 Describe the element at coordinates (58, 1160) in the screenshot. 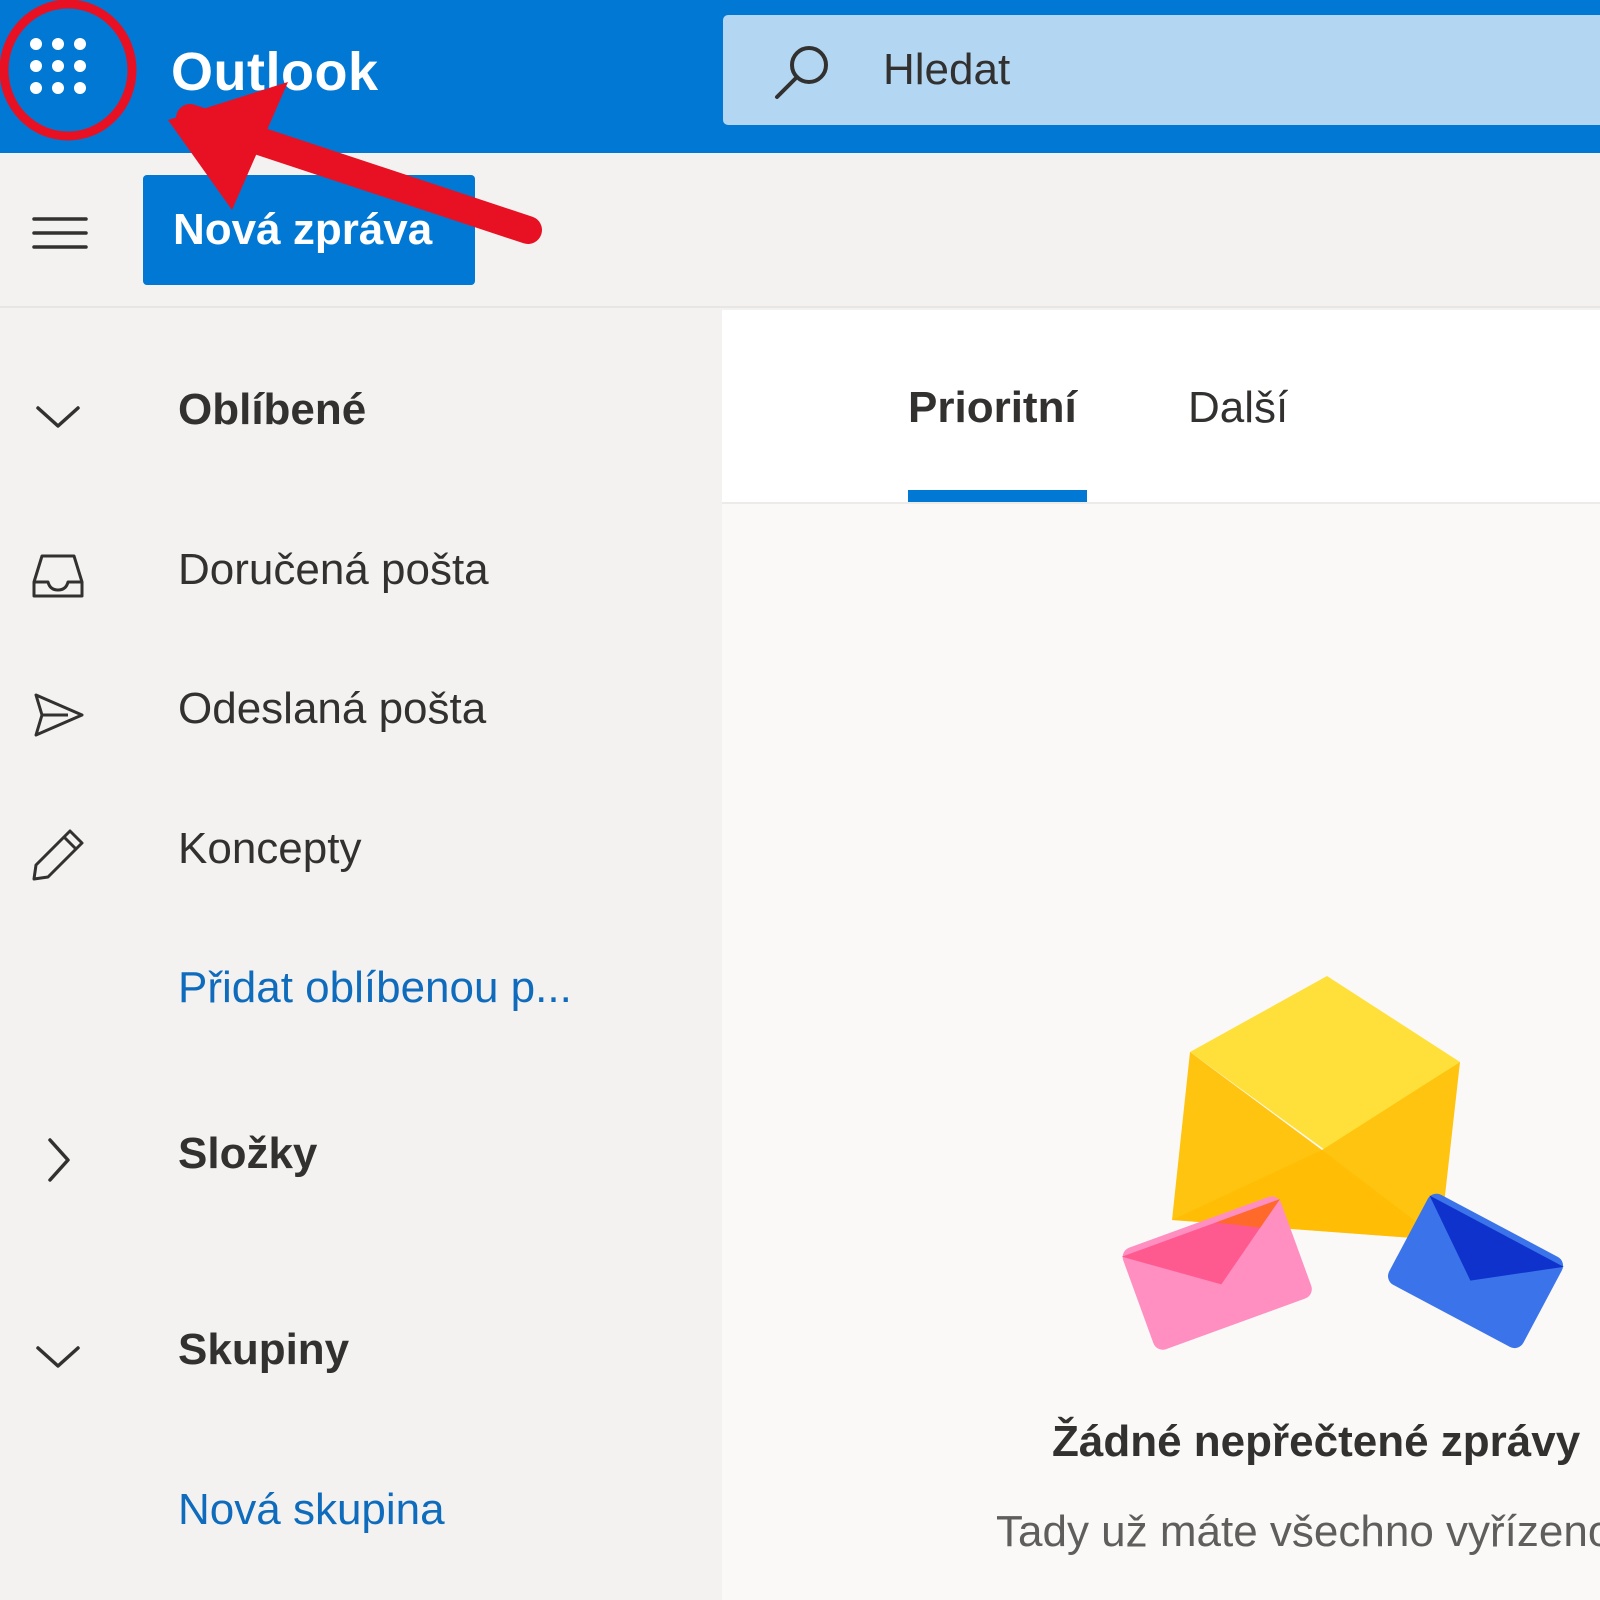

I see `chevron-right-icon` at that location.